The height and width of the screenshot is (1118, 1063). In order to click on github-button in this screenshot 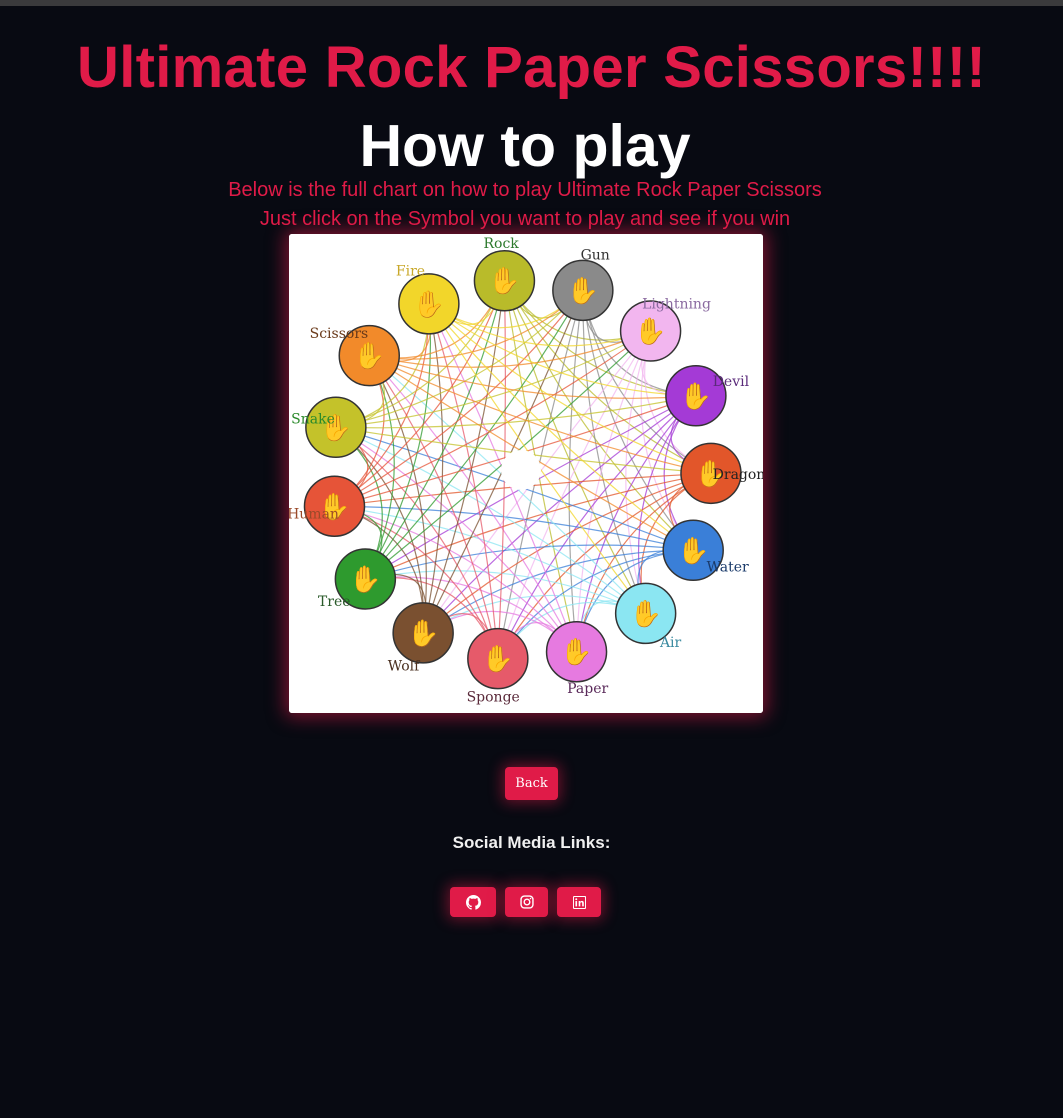, I will do `click(473, 902)`.